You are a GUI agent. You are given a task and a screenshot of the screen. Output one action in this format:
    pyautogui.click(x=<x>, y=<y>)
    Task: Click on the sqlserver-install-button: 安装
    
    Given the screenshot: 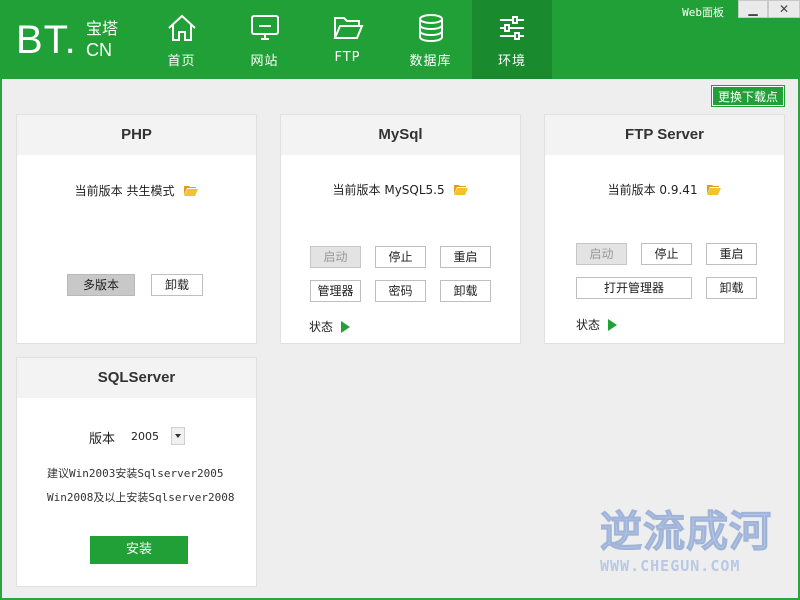 What is the action you would take?
    pyautogui.click(x=139, y=550)
    